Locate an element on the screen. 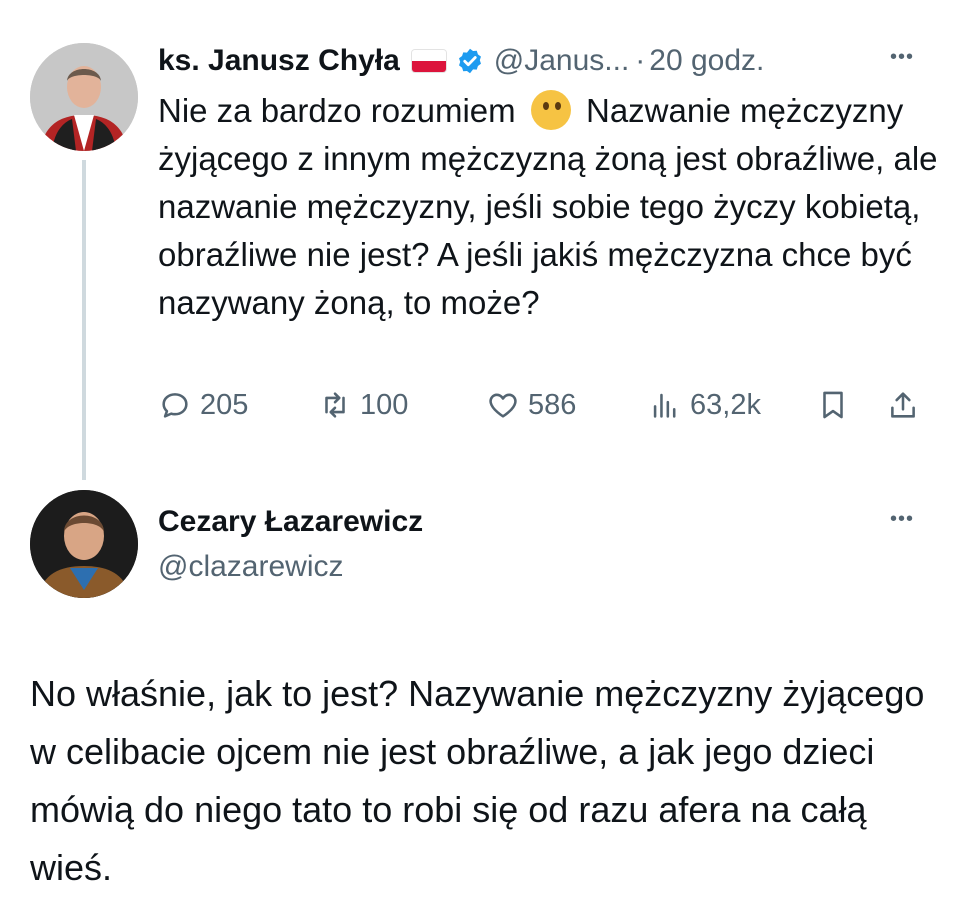 Image resolution: width=960 pixels, height=914 pixels. share-icon is located at coordinates (903, 405).